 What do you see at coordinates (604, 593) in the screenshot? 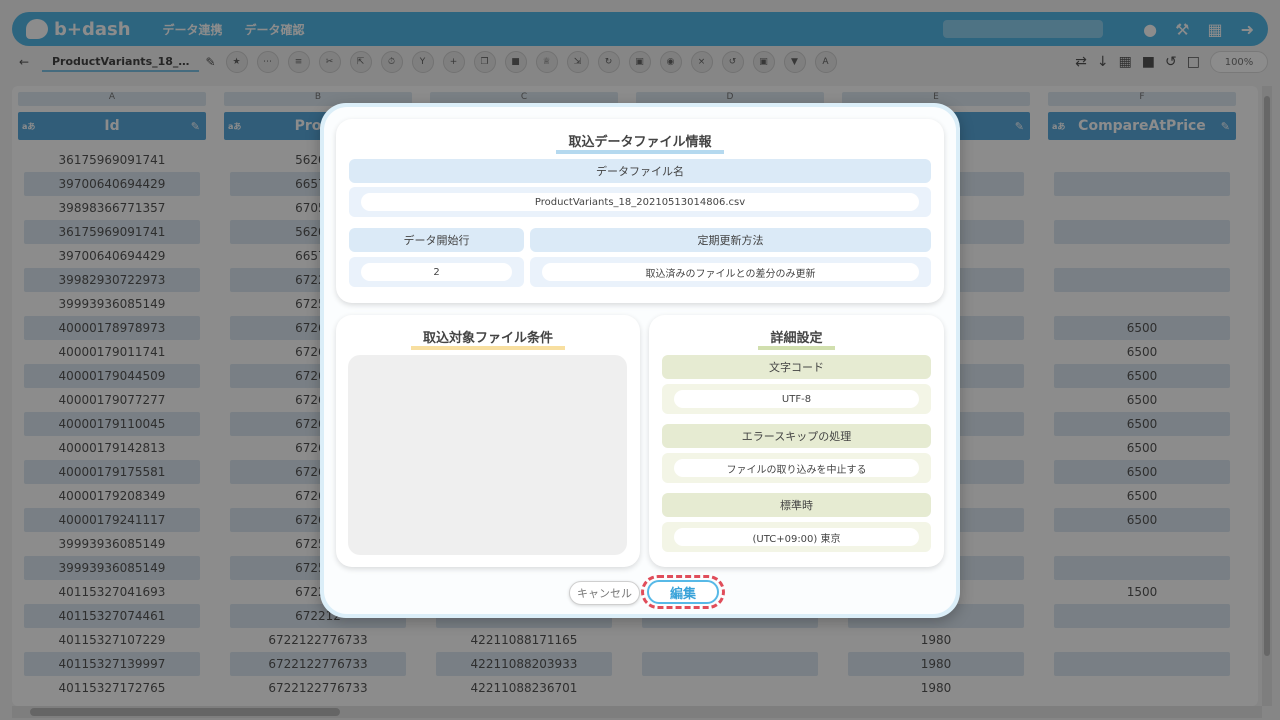
I see `cancel-button: キャンセル` at bounding box center [604, 593].